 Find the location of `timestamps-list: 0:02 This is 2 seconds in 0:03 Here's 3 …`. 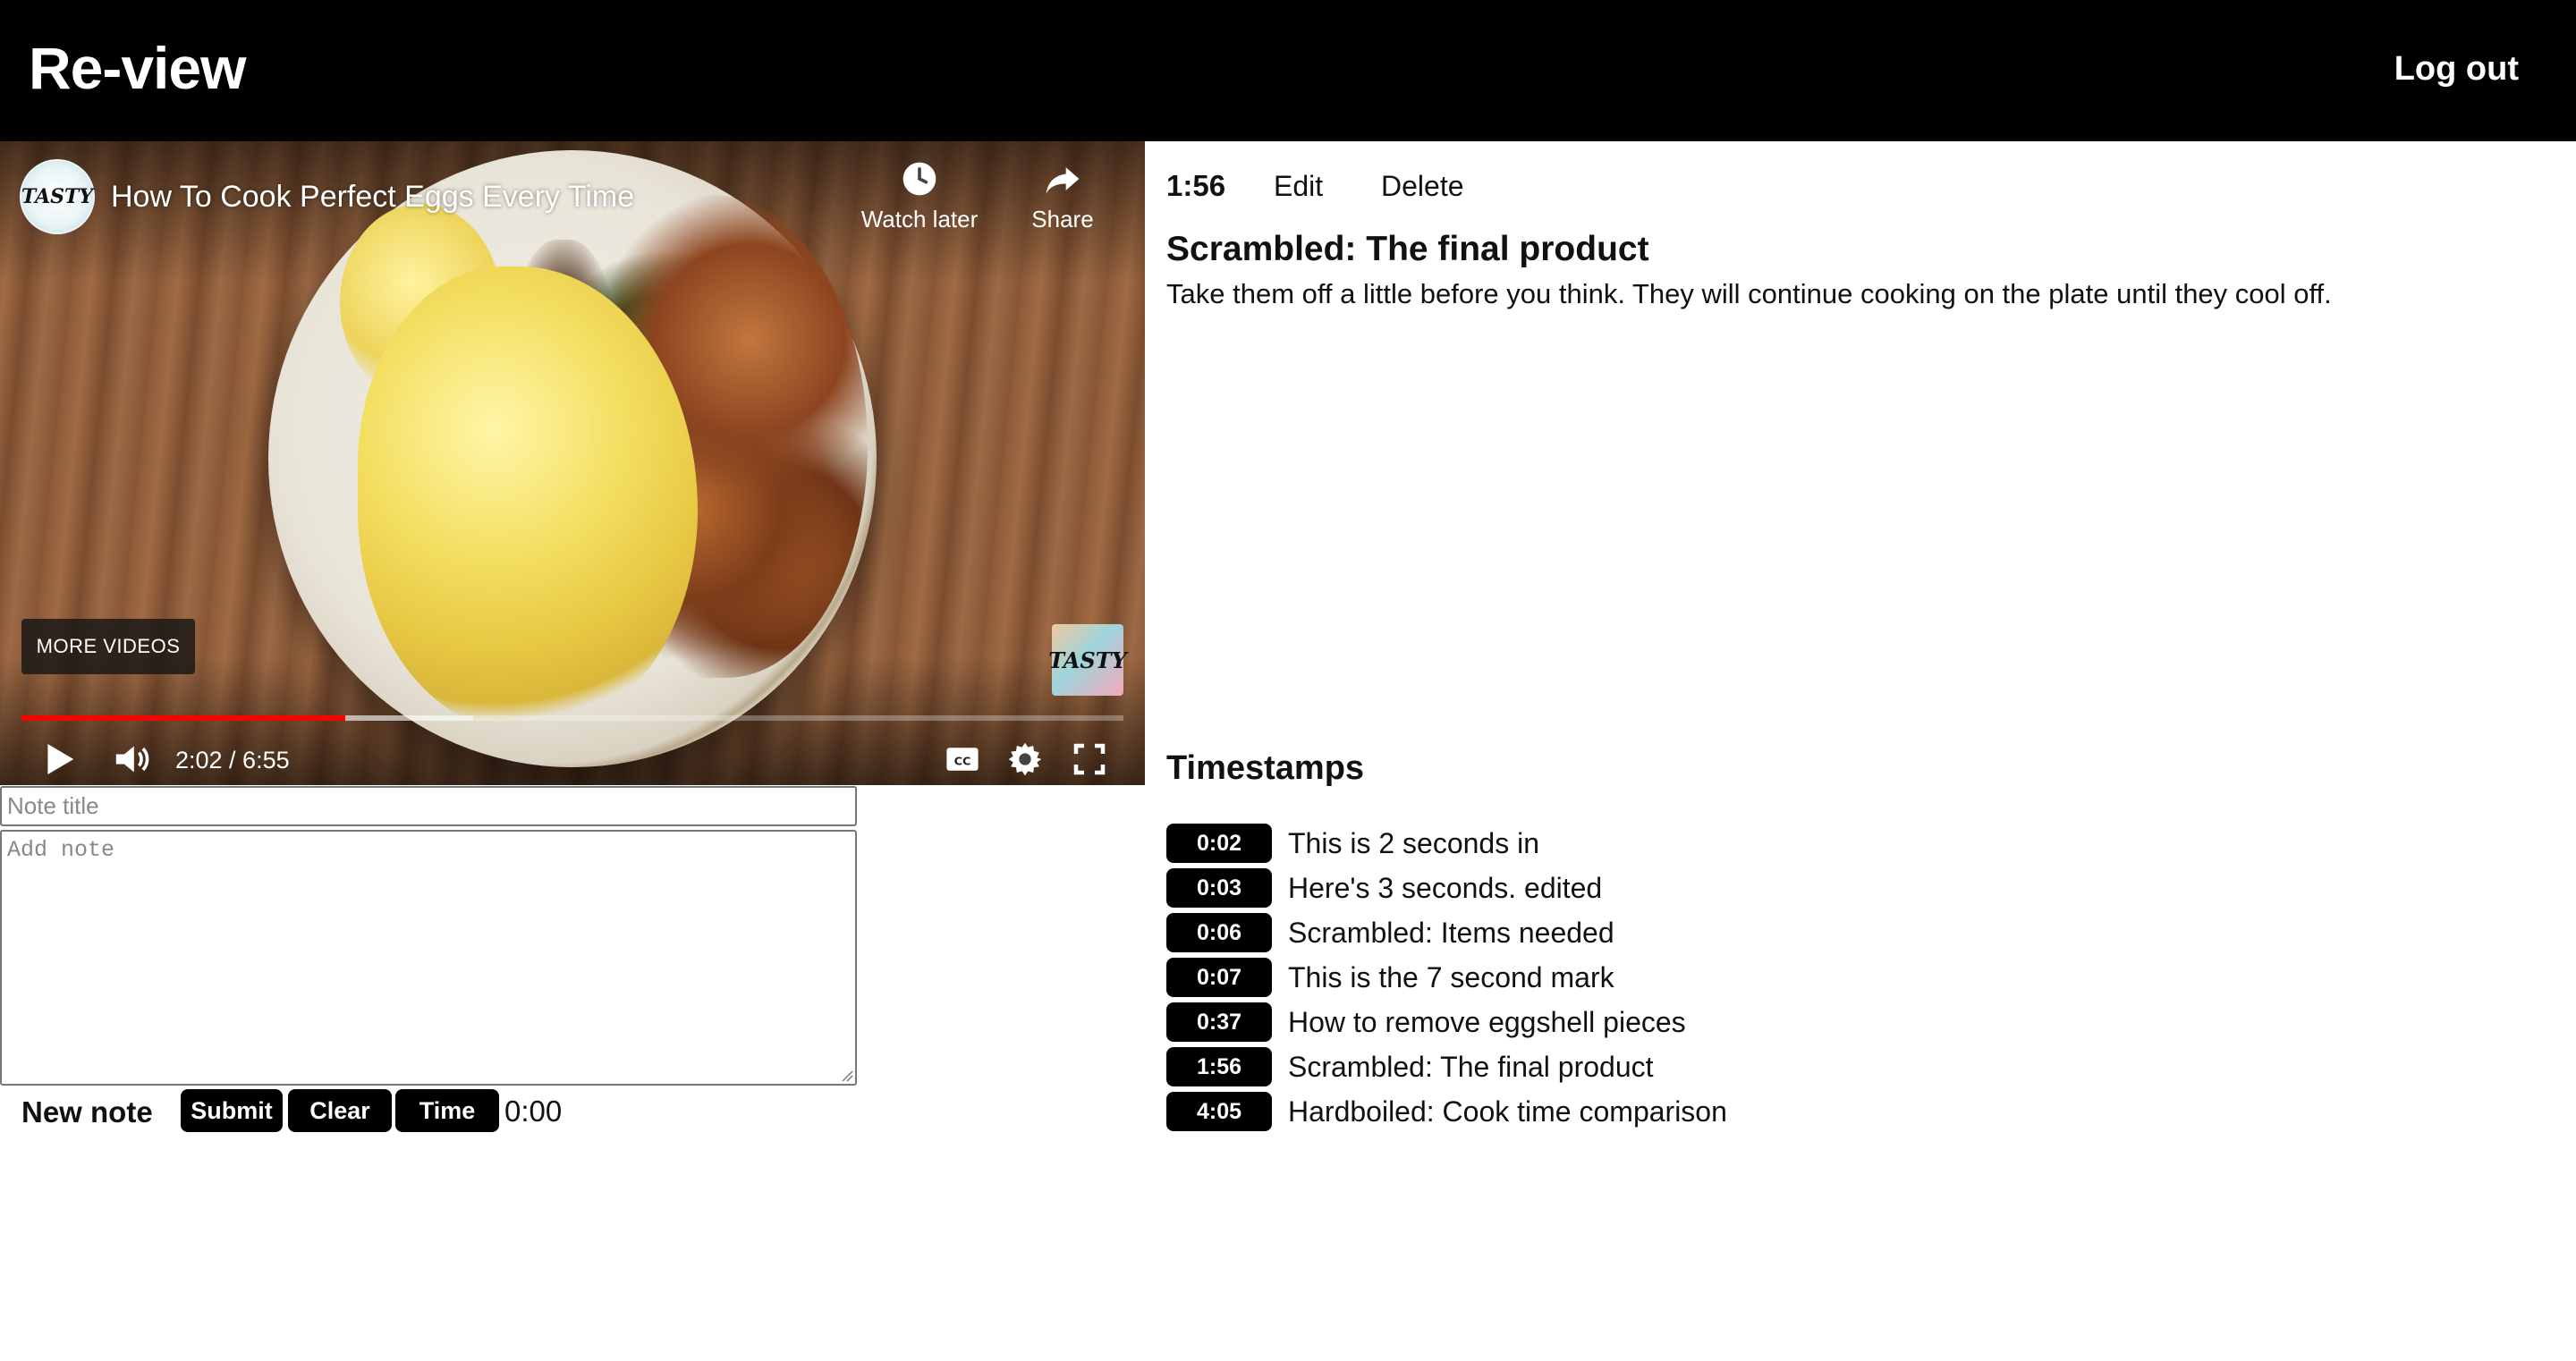

timestamps-list: 0:02 This is 2 seconds in 0:03 Here's 3 … is located at coordinates (1446, 978).